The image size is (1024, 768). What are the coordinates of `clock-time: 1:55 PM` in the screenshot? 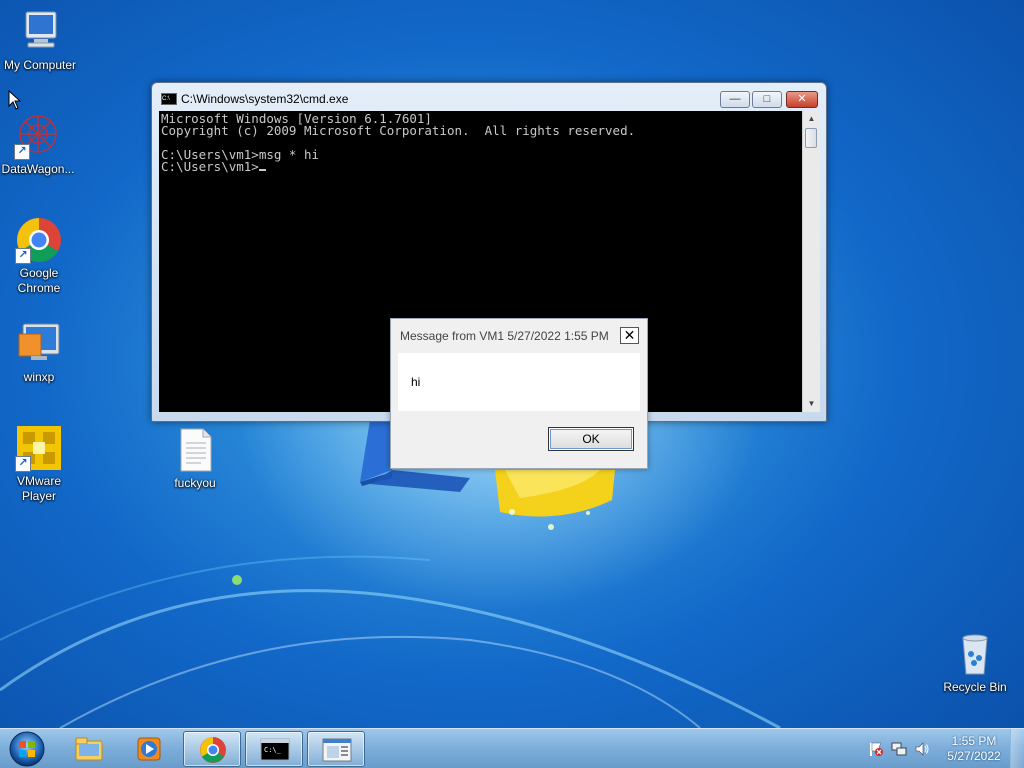 It's located at (974, 741).